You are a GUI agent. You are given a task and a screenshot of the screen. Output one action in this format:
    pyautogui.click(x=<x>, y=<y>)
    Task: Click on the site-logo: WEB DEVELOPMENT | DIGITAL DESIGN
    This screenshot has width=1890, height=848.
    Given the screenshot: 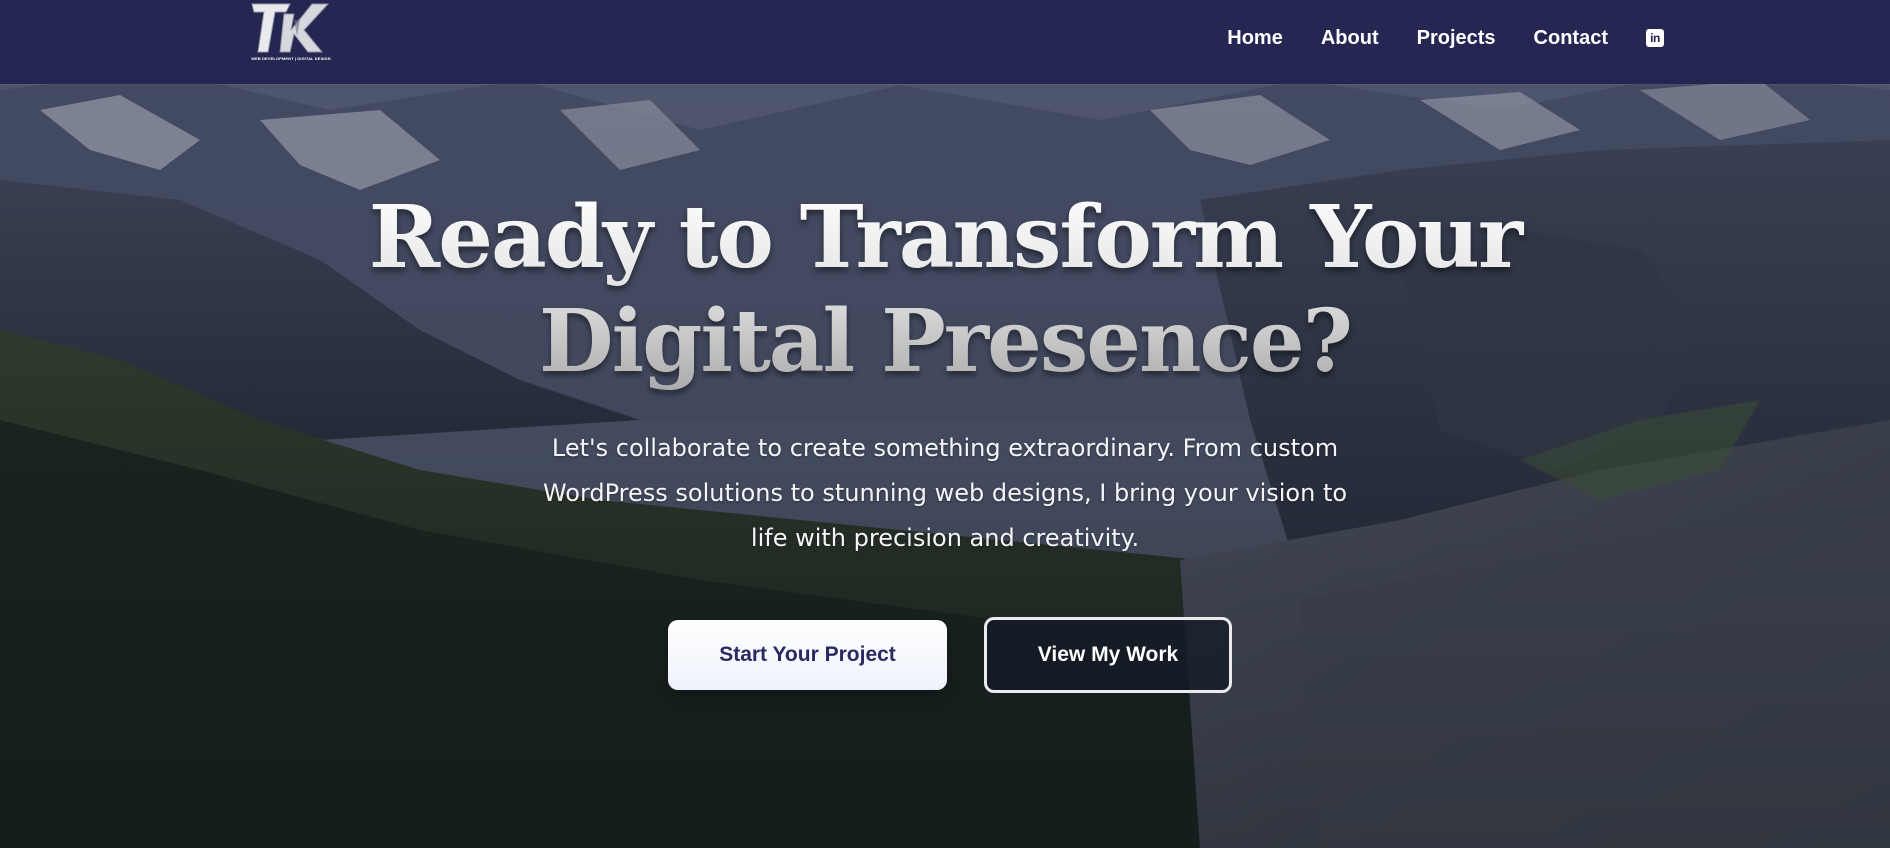 What is the action you would take?
    pyautogui.click(x=291, y=33)
    